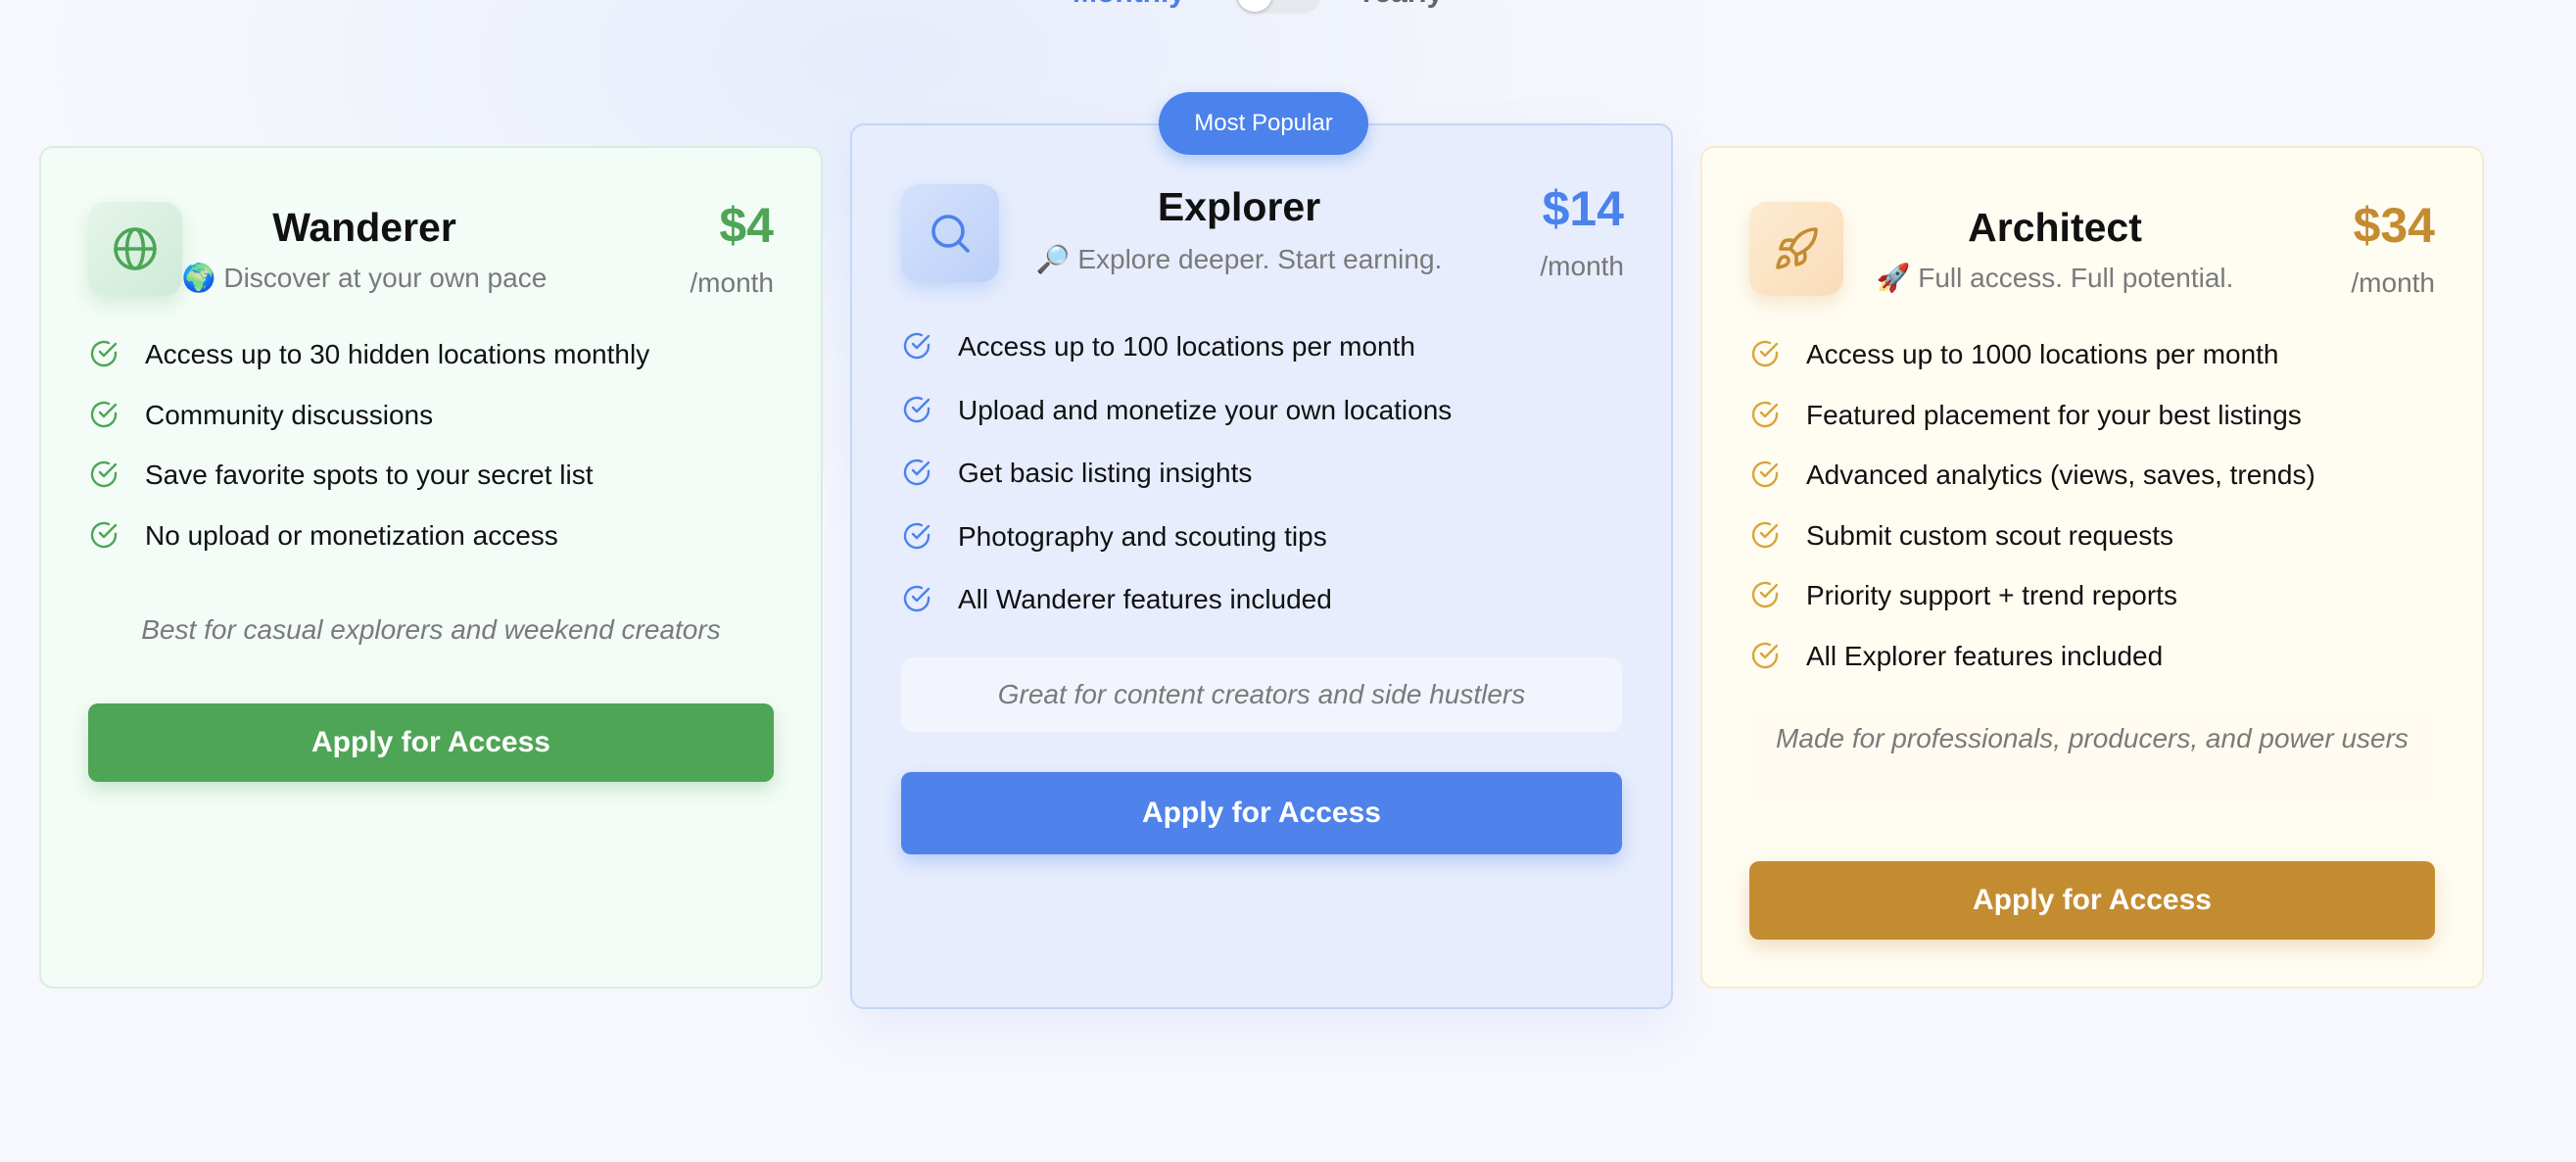 The image size is (2576, 1162). Describe the element at coordinates (1205, 409) in the screenshot. I see `feature-text: Upload and monetize your own locations` at that location.